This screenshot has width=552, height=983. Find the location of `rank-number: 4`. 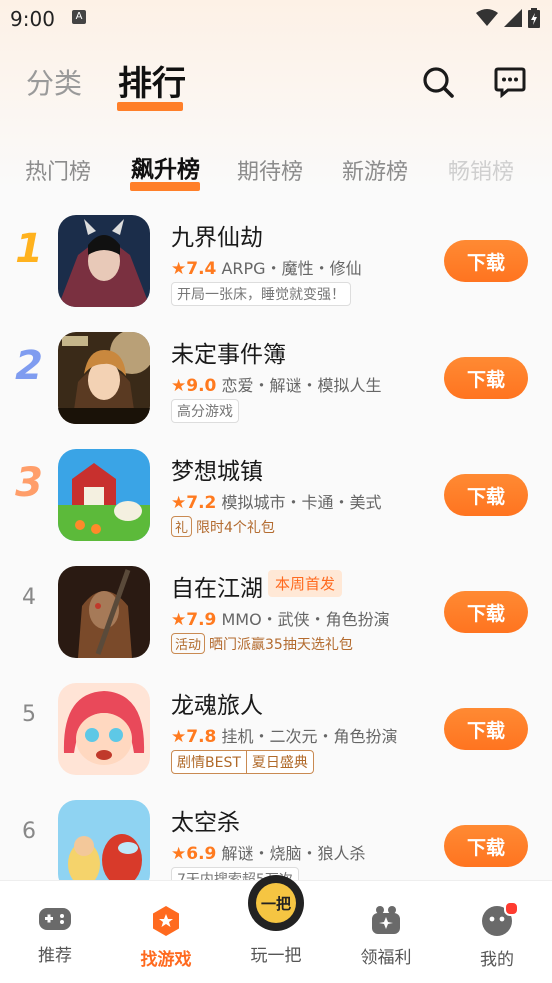

rank-number: 4 is located at coordinates (29, 597).